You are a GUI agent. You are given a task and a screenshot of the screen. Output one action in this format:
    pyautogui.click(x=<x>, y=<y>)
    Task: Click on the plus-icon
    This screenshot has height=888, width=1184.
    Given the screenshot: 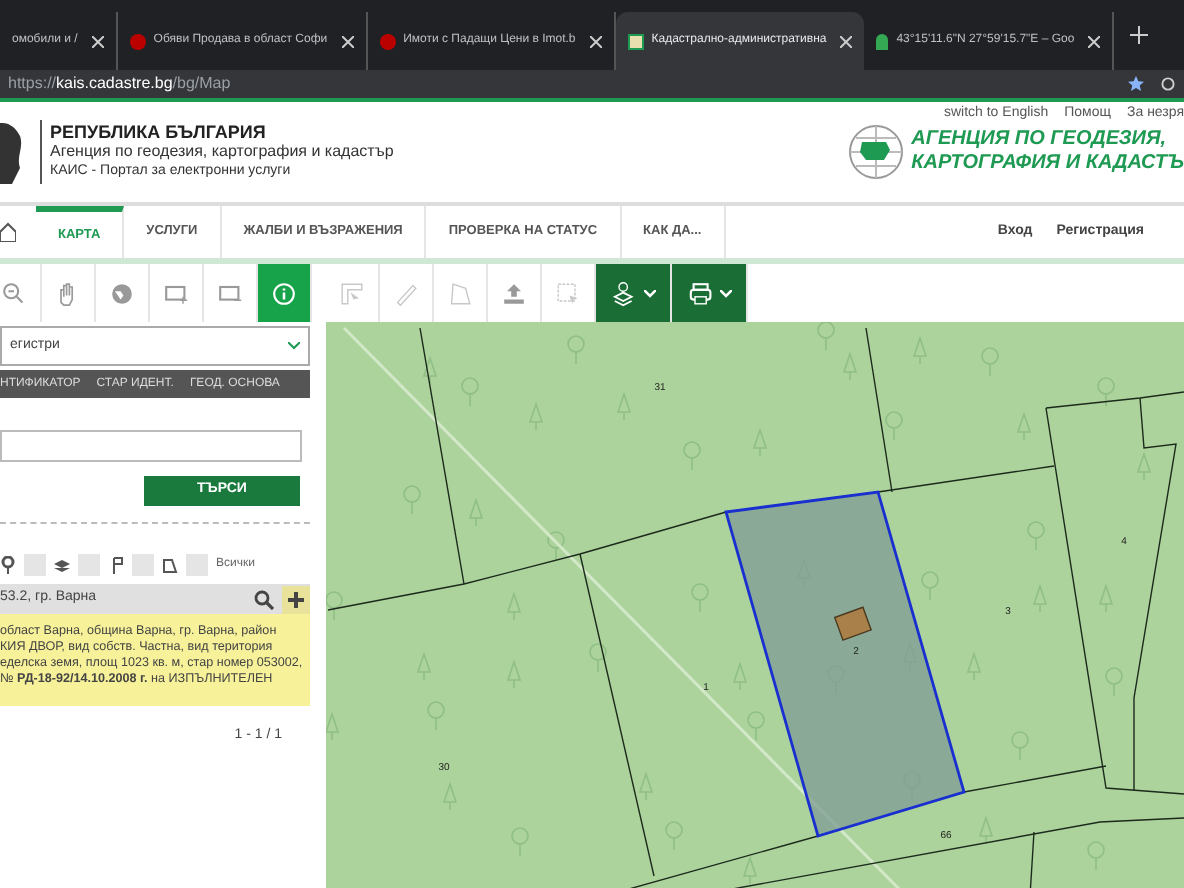 What is the action you would take?
    pyautogui.click(x=296, y=599)
    